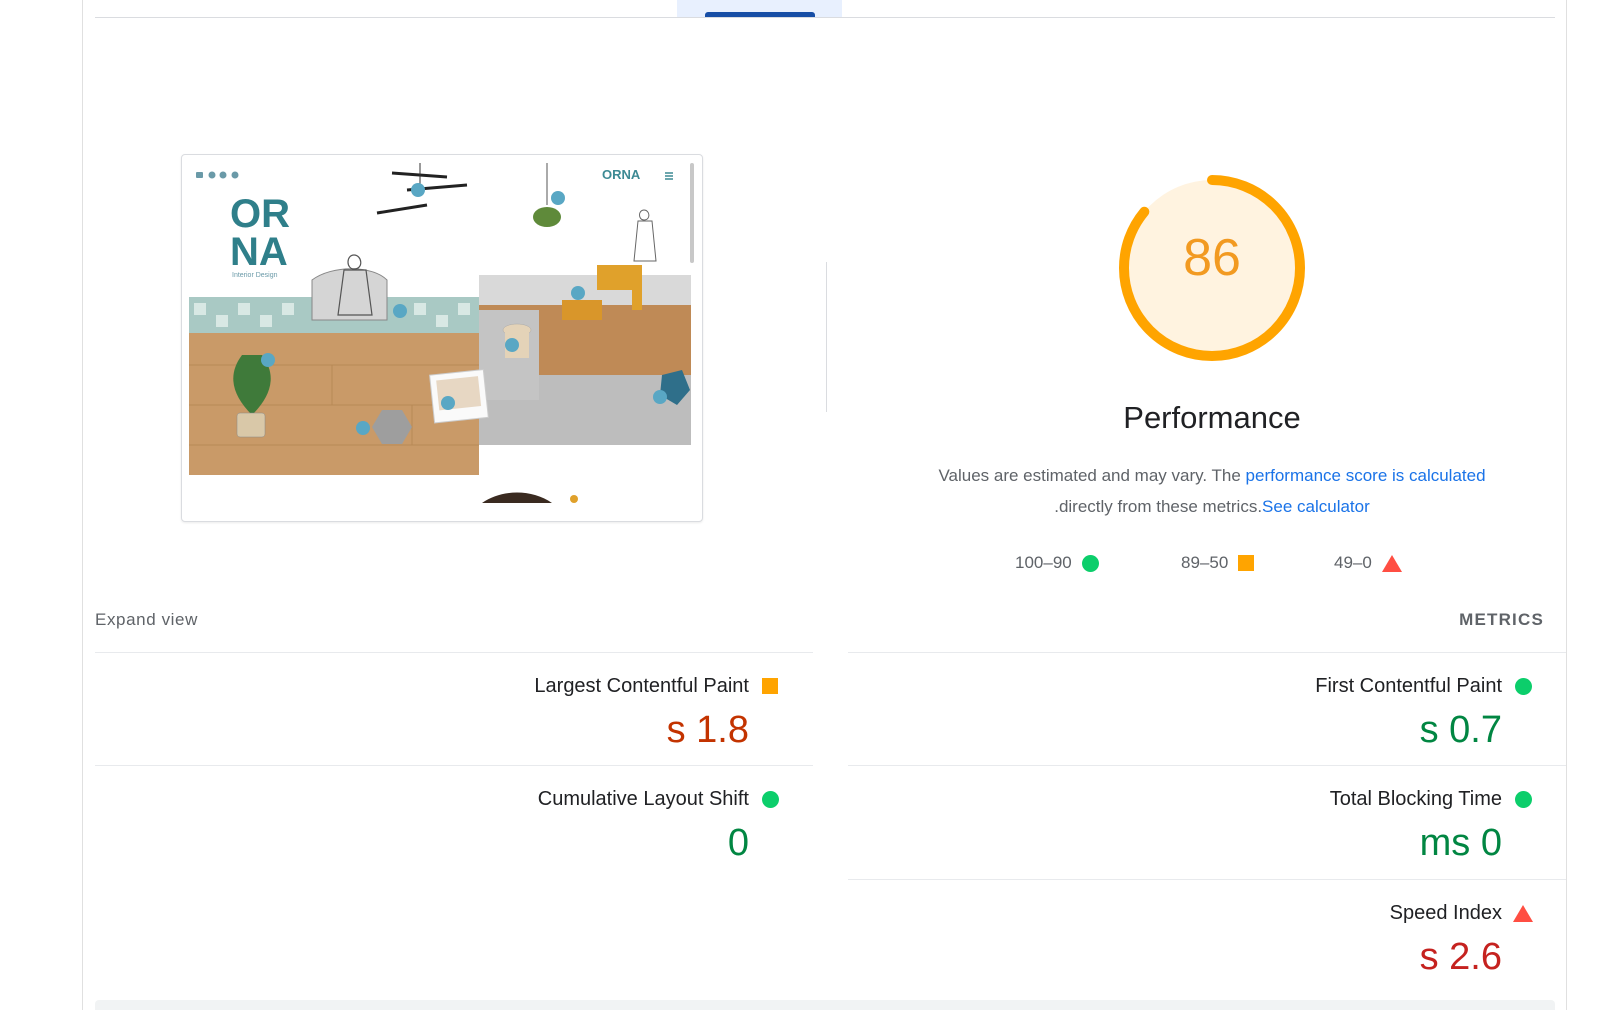  I want to click on panel-left-border, so click(82, 505).